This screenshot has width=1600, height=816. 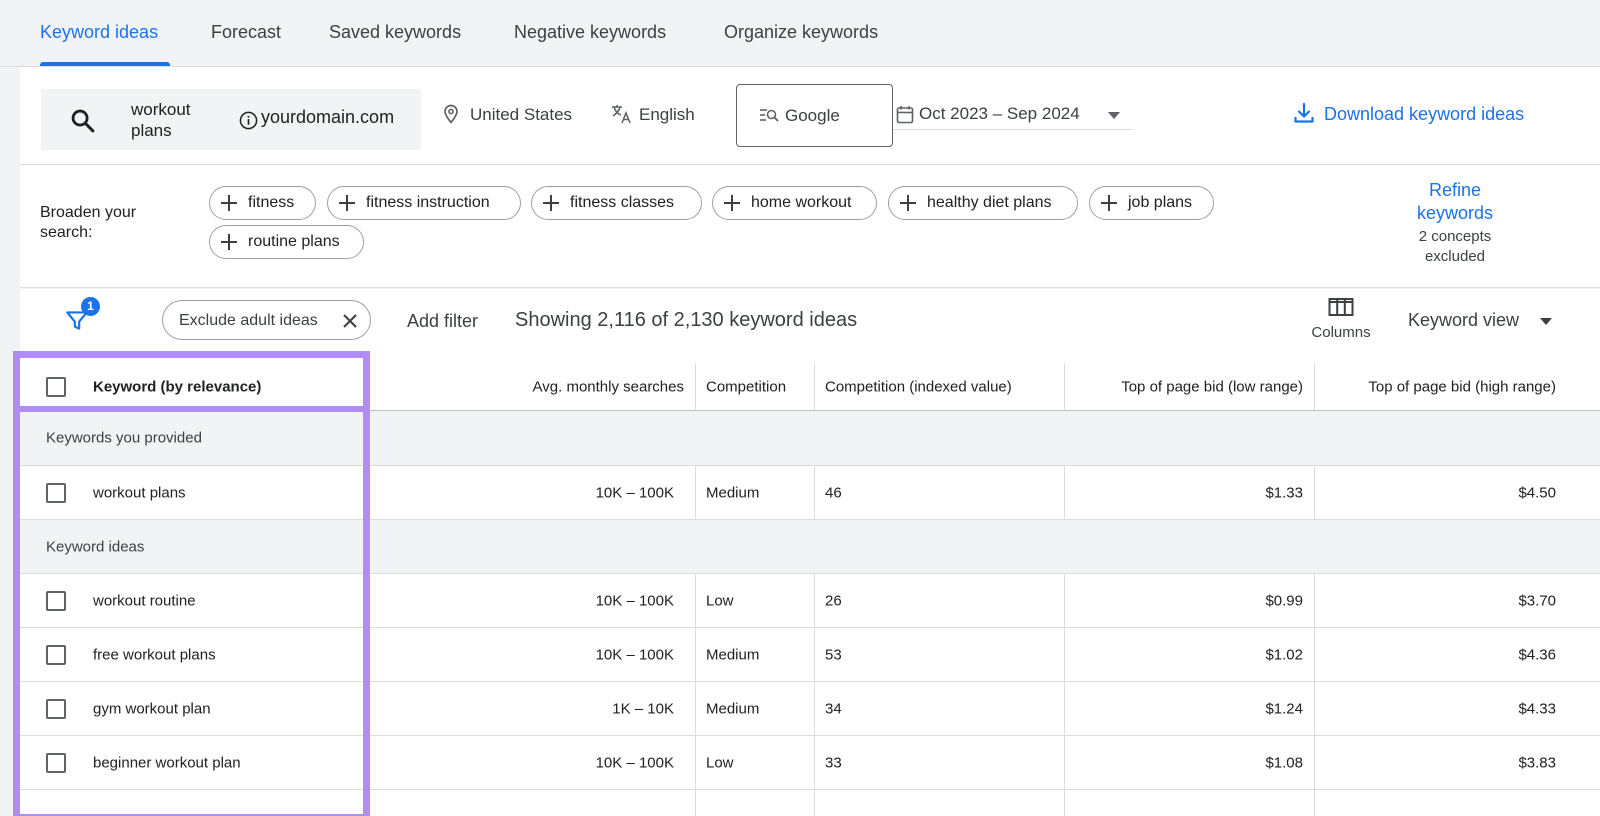 What do you see at coordinates (90, 306) in the screenshot?
I see `filter-count-badge: 1` at bounding box center [90, 306].